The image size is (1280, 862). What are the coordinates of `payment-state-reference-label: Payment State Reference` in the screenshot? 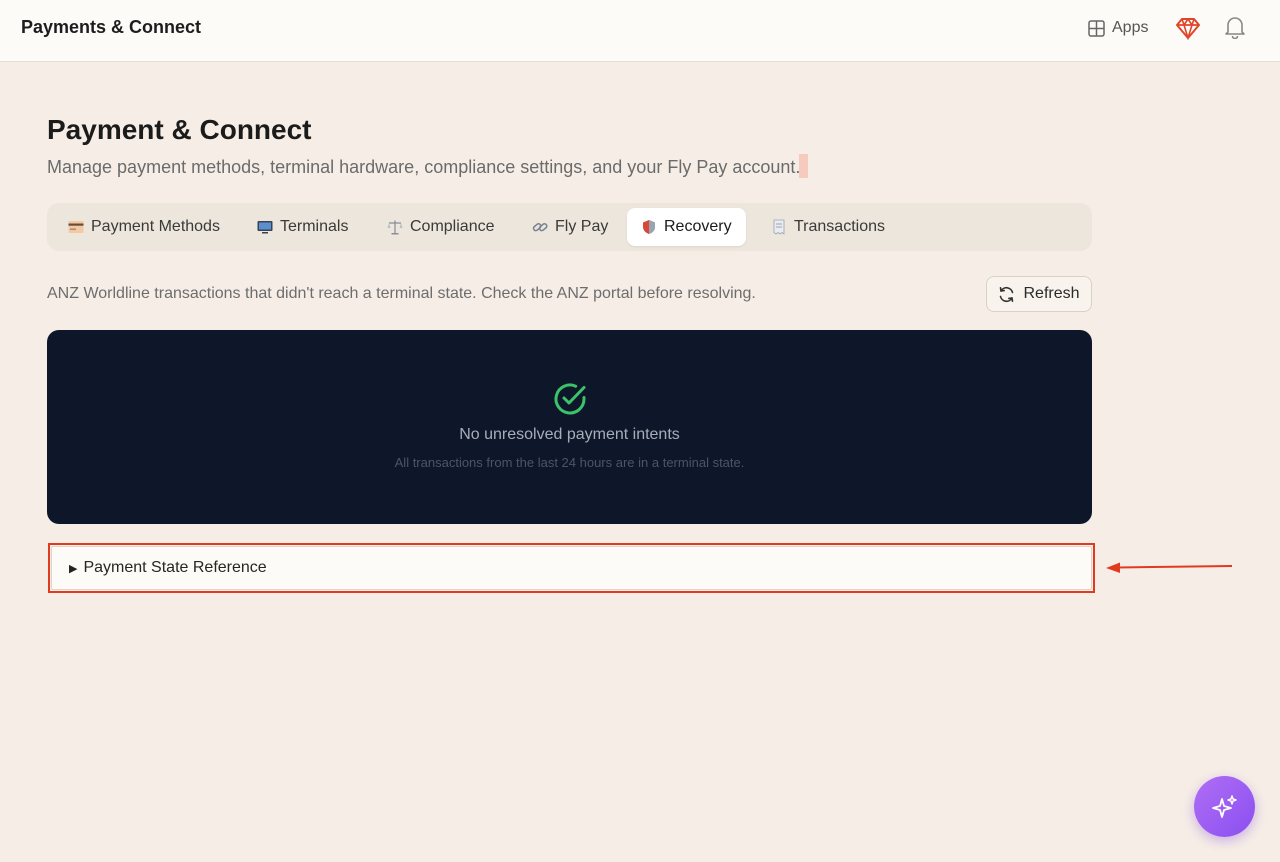 It's located at (175, 567).